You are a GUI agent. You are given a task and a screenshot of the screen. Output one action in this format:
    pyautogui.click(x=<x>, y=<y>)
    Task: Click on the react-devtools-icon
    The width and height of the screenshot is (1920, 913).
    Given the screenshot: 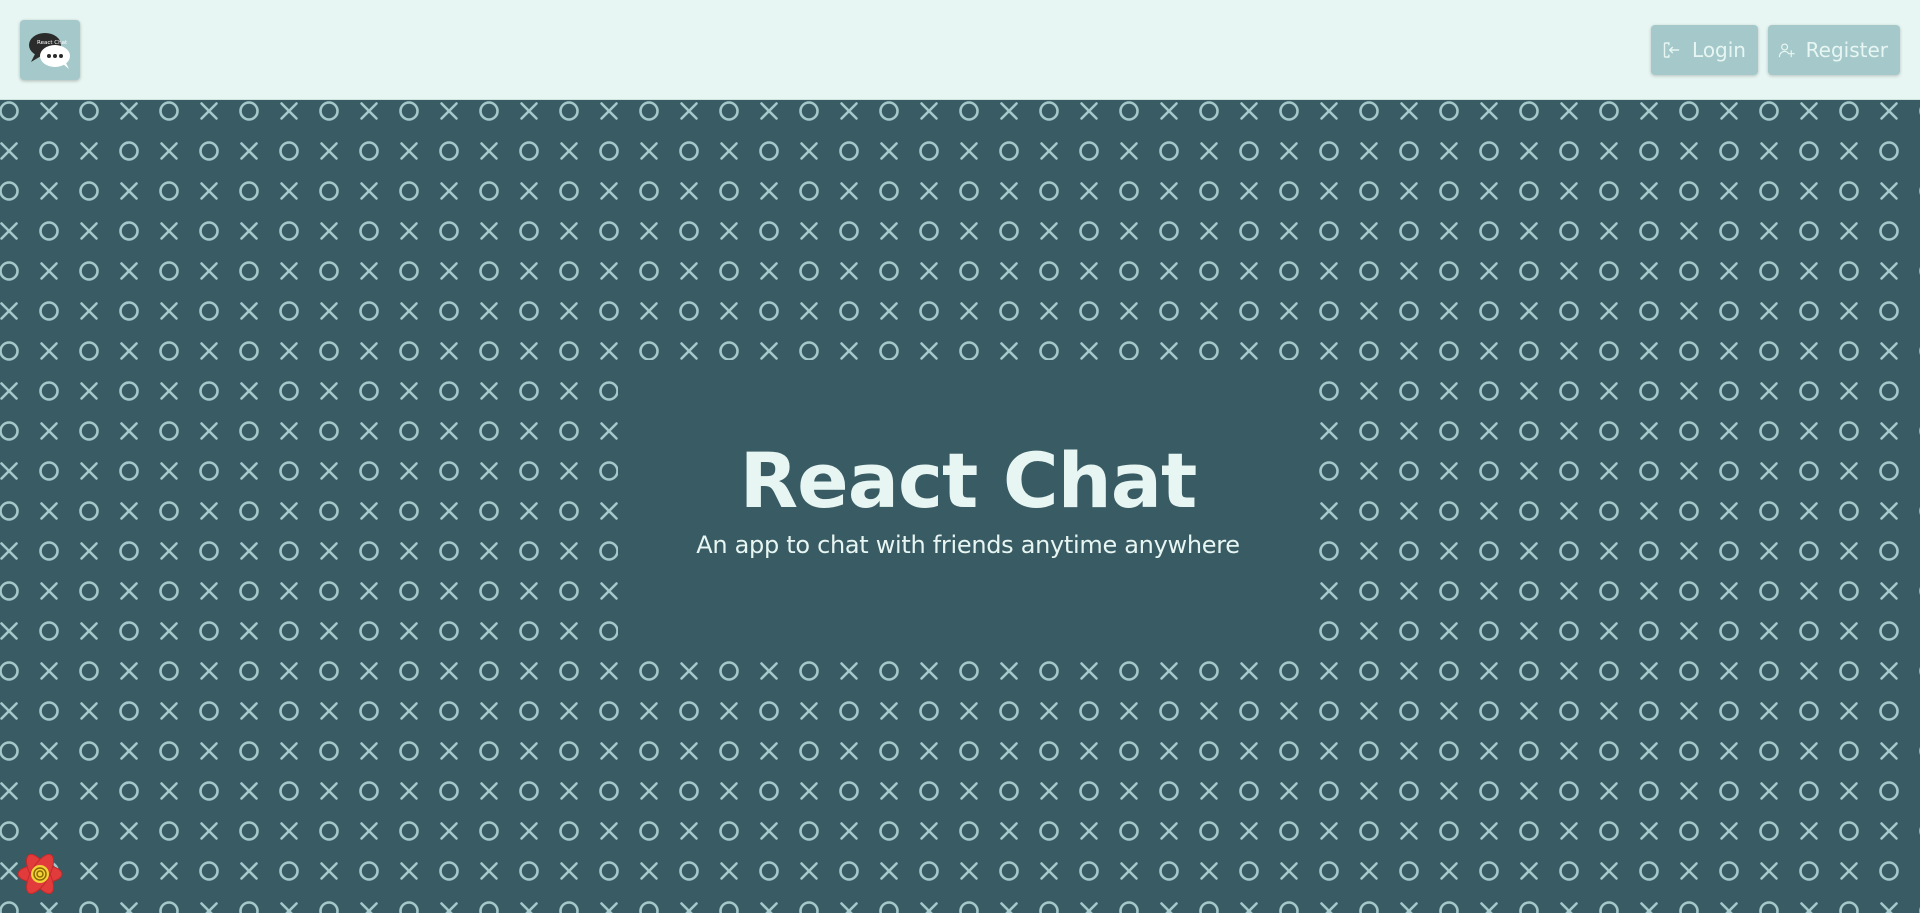 What is the action you would take?
    pyautogui.click(x=40, y=874)
    